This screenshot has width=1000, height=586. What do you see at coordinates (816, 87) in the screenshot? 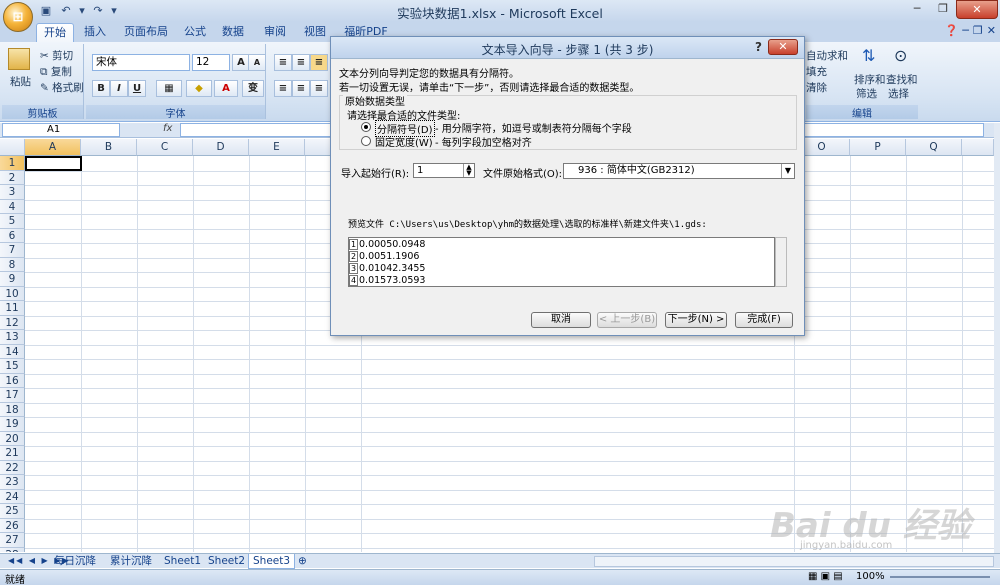
I see `clear-button: 清除` at bounding box center [816, 87].